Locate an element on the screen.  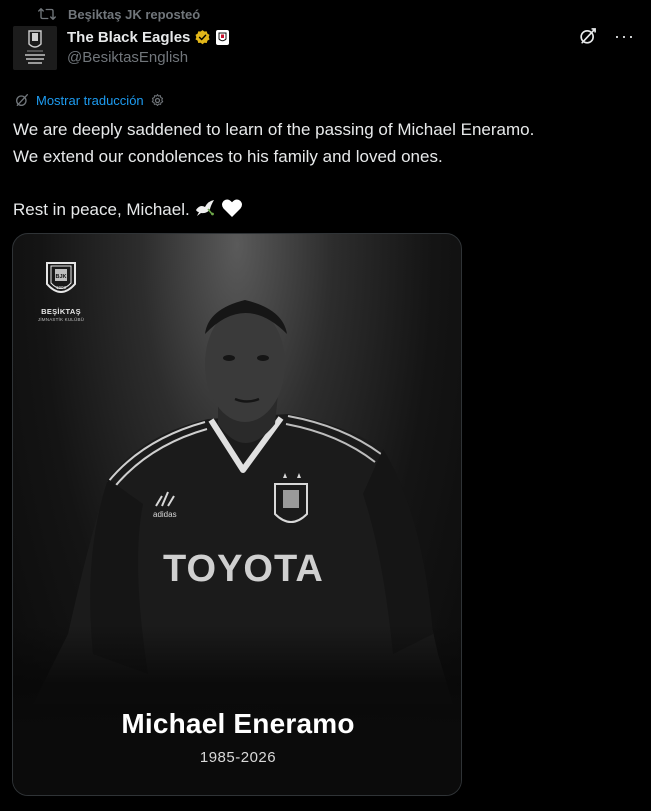
grok-icon is located at coordinates (588, 36).